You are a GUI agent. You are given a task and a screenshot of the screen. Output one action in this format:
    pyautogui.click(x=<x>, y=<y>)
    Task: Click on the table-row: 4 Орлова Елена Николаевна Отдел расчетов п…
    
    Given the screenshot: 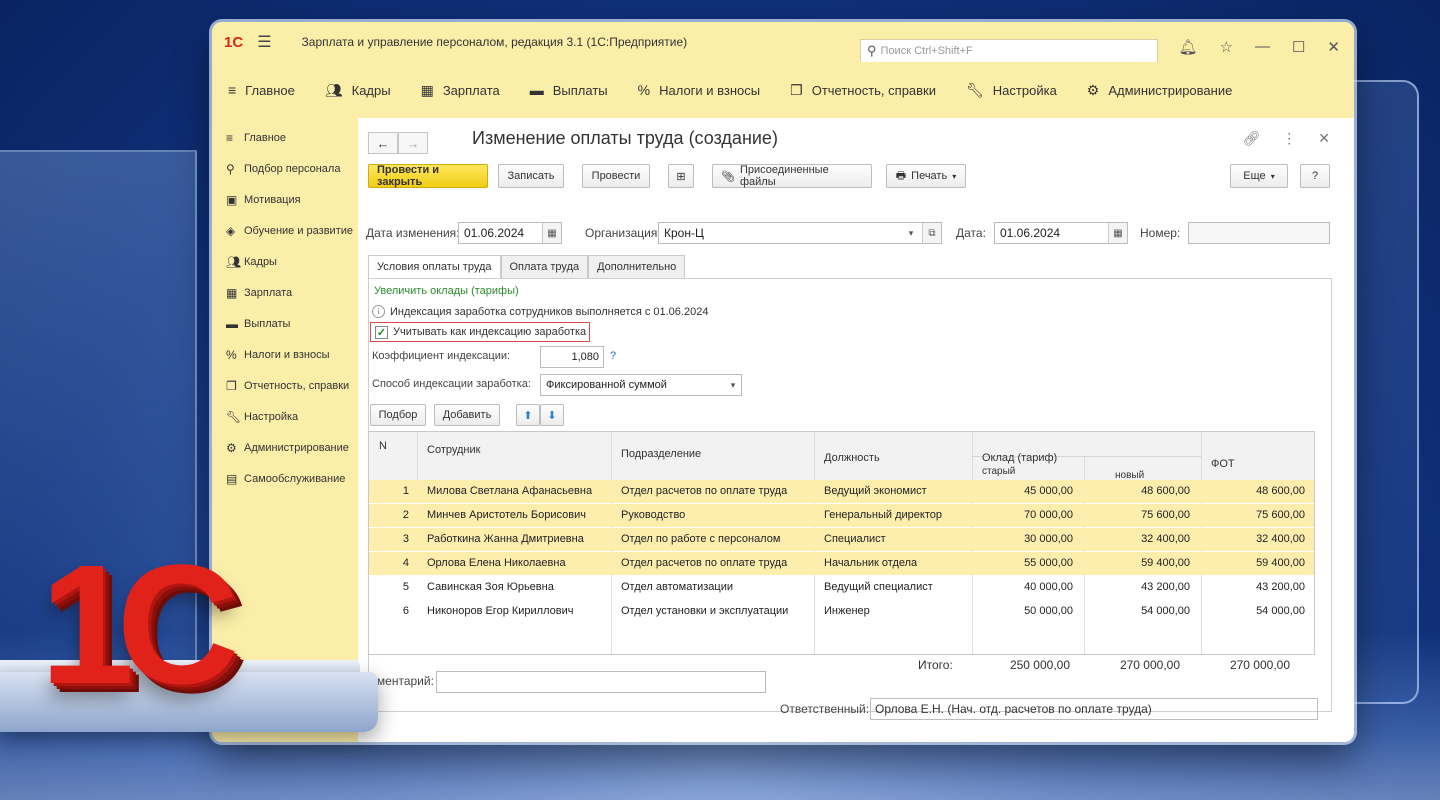 What is the action you would take?
    pyautogui.click(x=841, y=563)
    